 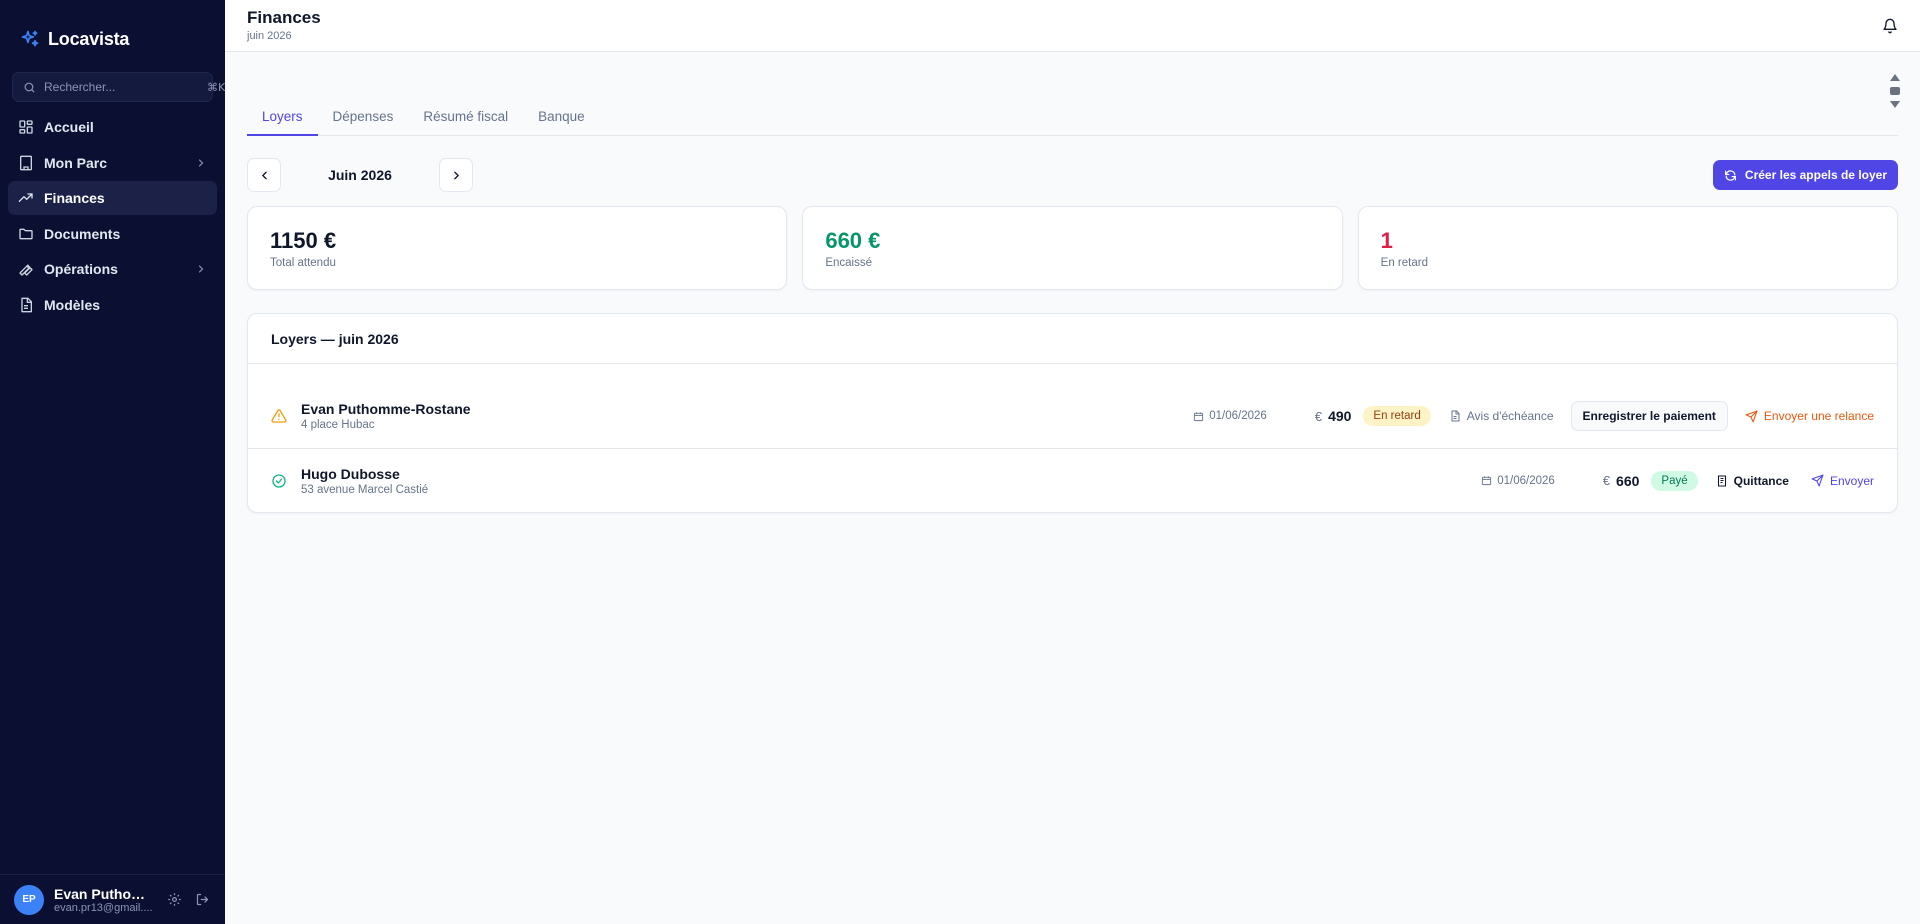 I want to click on wrench-icon, so click(x=26, y=269).